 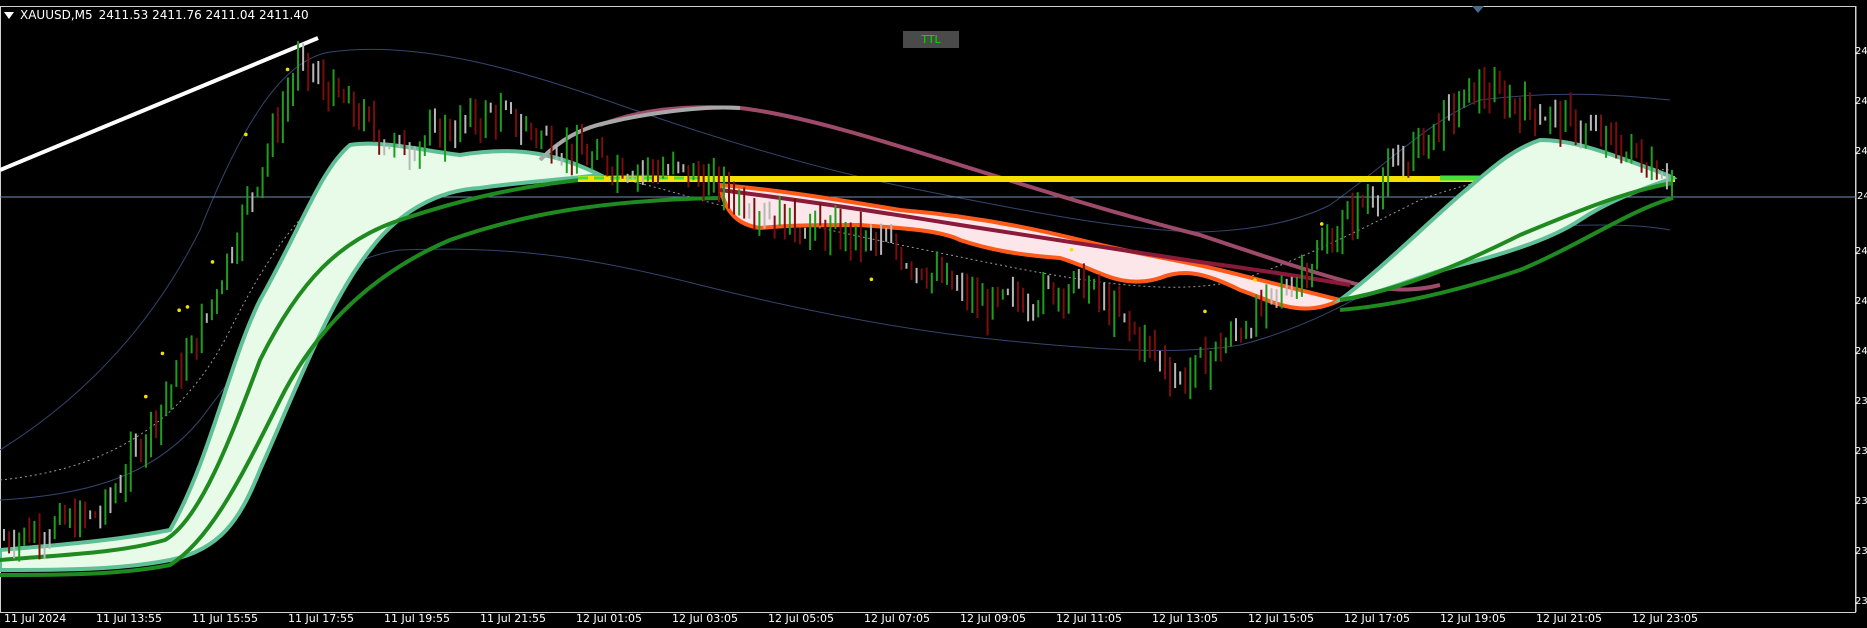 What do you see at coordinates (417, 618) in the screenshot?
I see `time-label: 11 Jul 19:55` at bounding box center [417, 618].